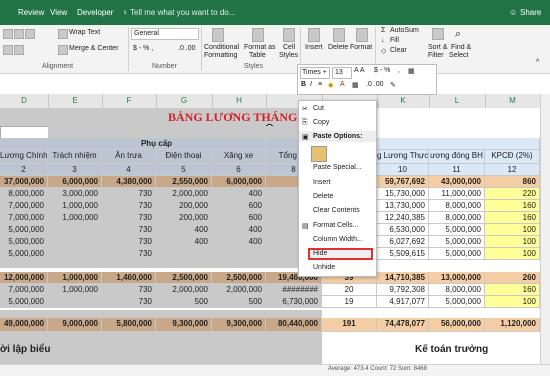 The image size is (550, 376). Describe the element at coordinates (24, 242) in the screenshot. I see `table-cell-d: 5,000,000` at that location.